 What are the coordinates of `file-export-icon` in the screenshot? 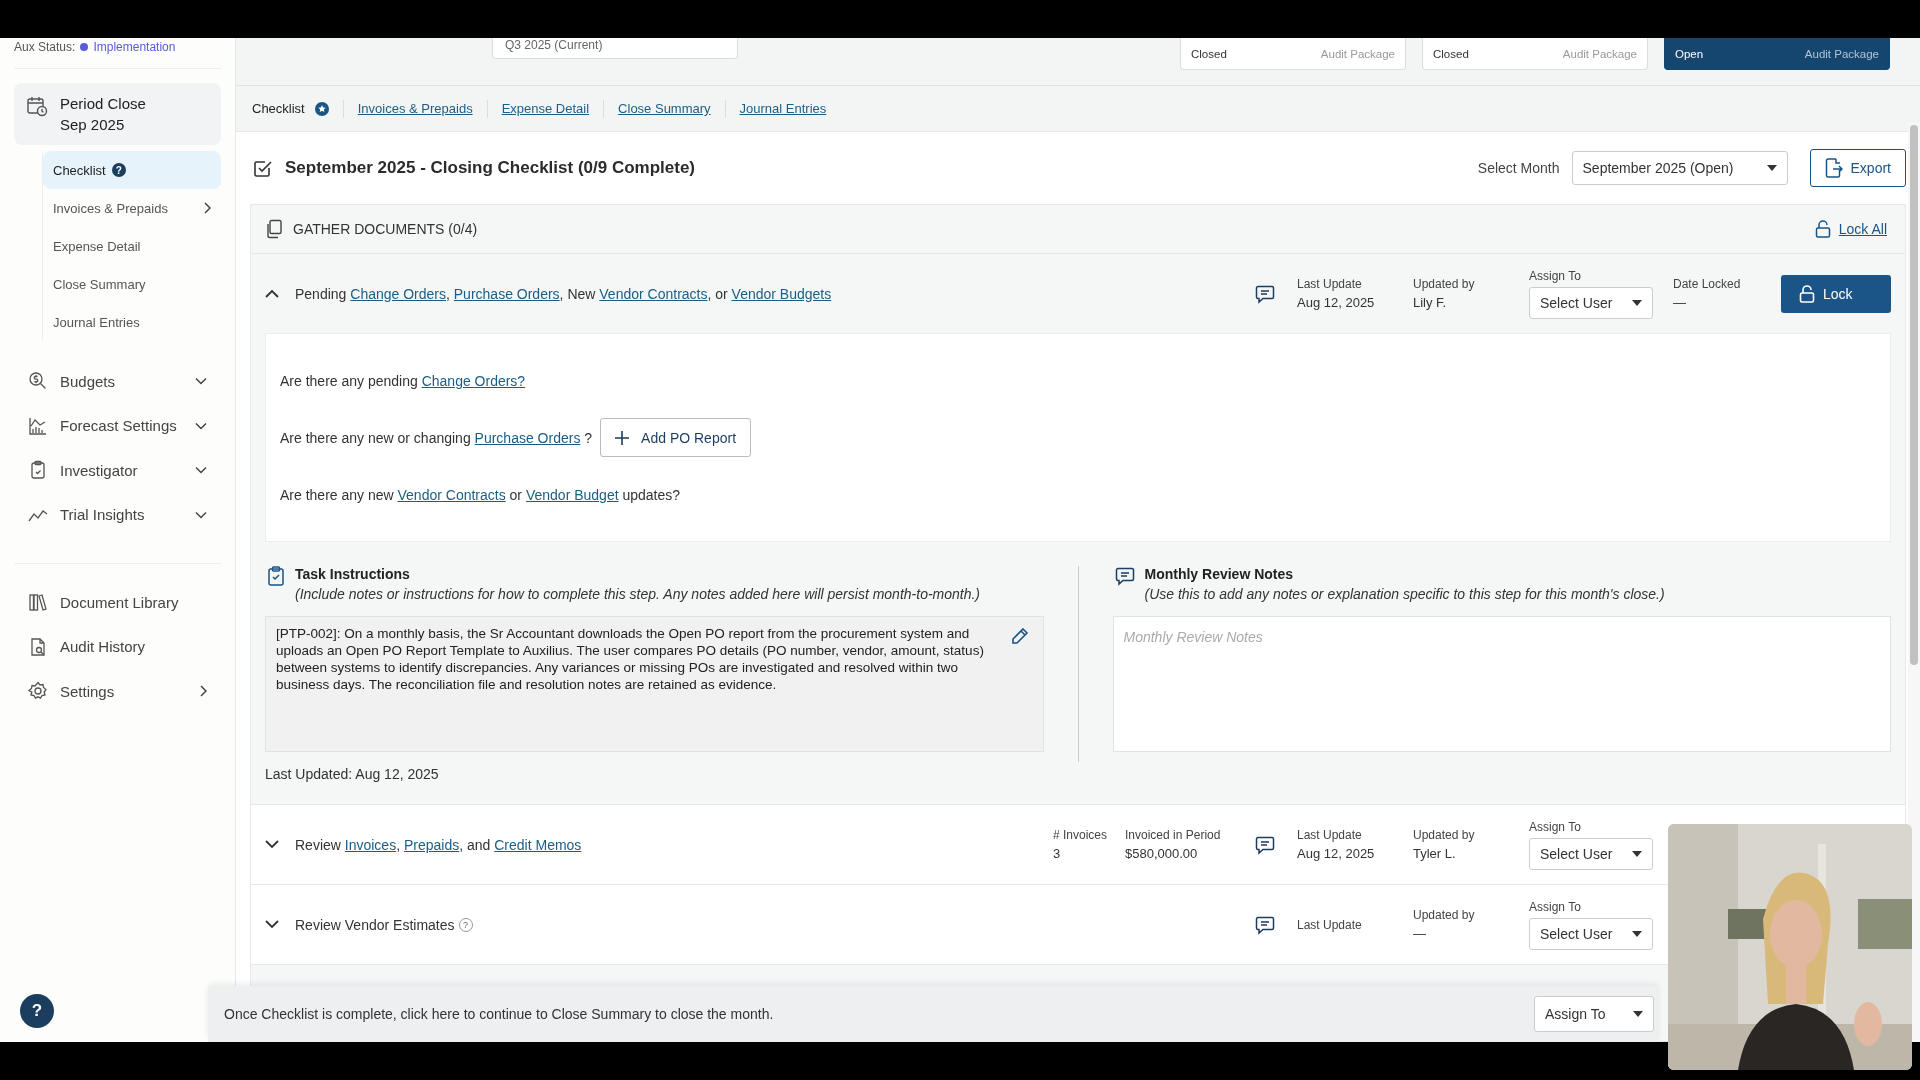 It's located at (1833, 168).